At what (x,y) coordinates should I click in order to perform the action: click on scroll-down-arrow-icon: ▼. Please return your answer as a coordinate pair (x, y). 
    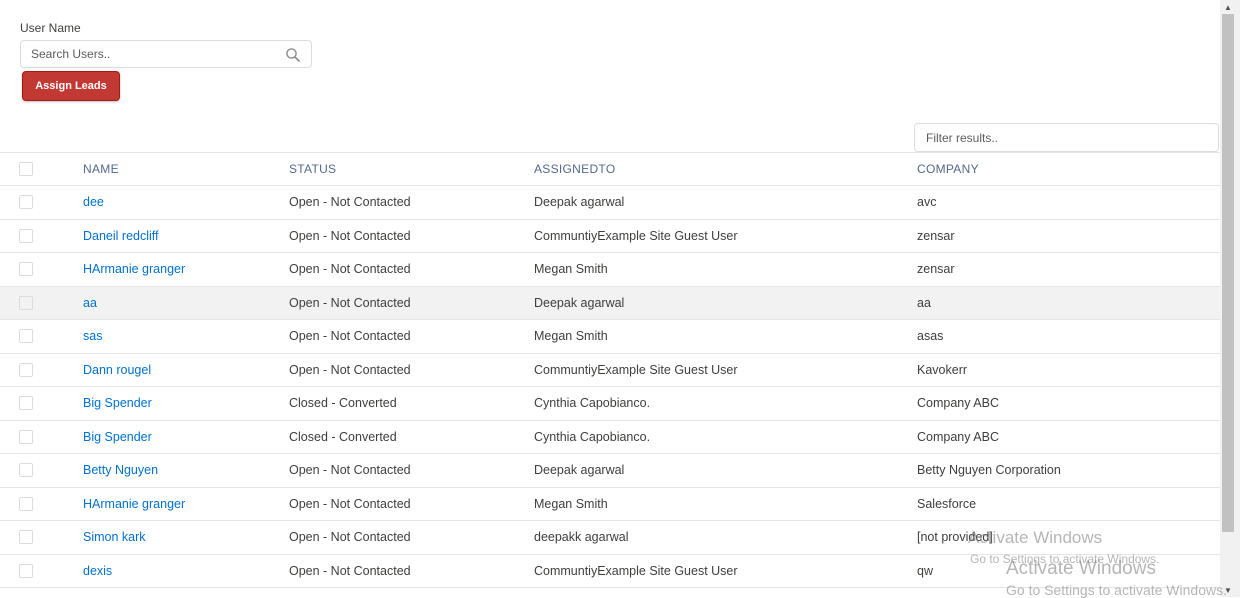
    Looking at the image, I should click on (1228, 590).